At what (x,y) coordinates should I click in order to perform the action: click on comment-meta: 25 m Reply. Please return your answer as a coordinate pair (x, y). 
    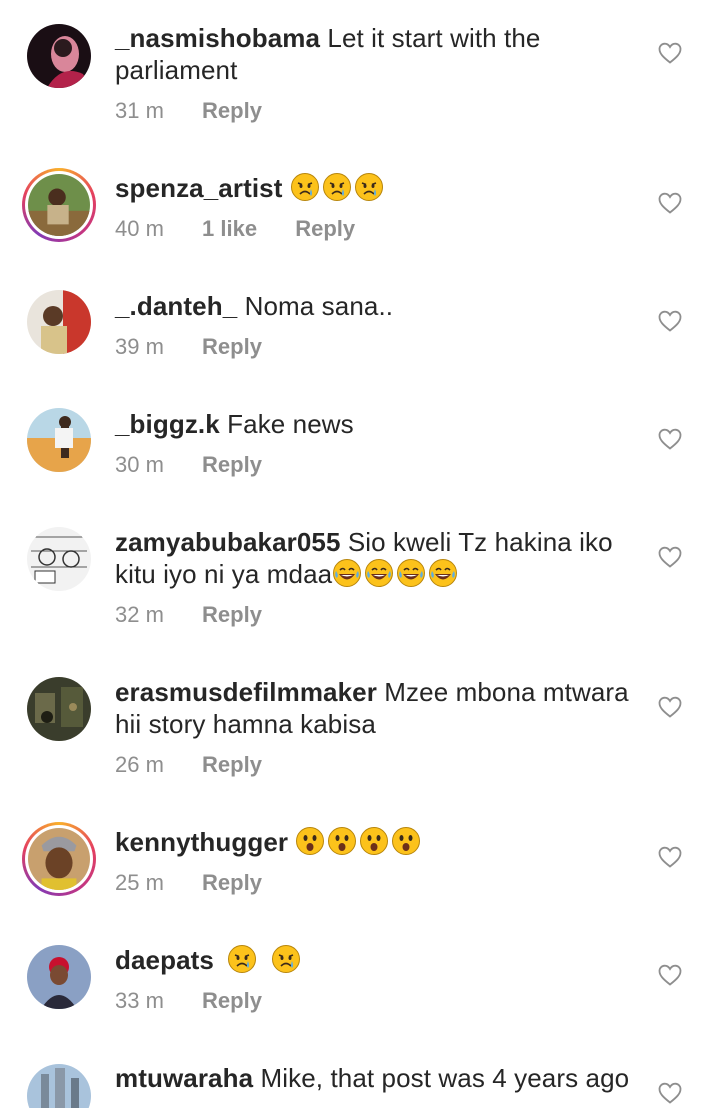
    Looking at the image, I should click on (204, 883).